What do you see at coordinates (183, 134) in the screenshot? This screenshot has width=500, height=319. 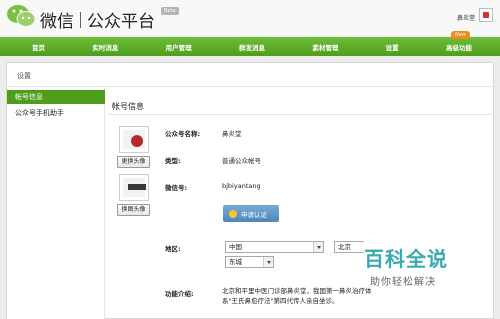 I see `name-label: 公众号名称:` at bounding box center [183, 134].